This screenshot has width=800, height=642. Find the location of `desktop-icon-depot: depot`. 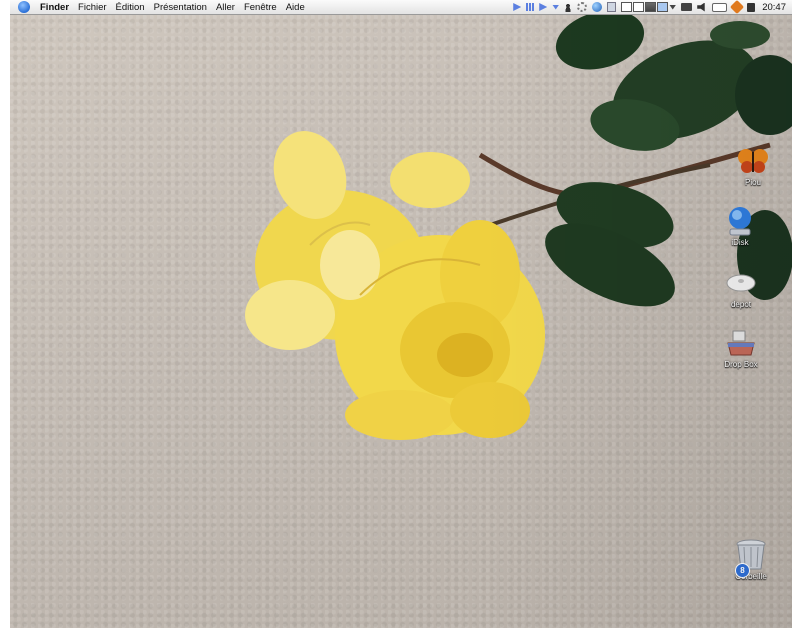

desktop-icon-depot: depot is located at coordinates (741, 288).